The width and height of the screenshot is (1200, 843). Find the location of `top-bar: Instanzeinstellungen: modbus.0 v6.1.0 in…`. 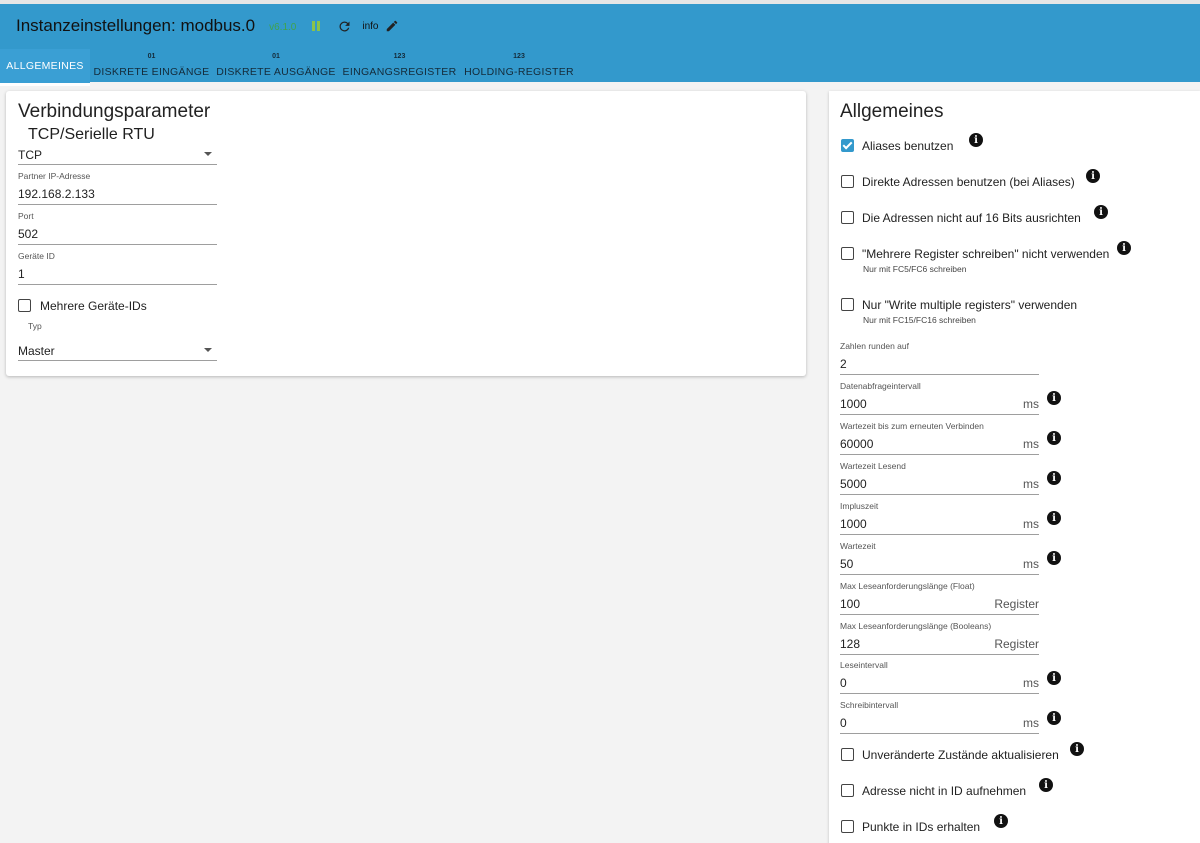

top-bar: Instanzeinstellungen: modbus.0 v6.1.0 in… is located at coordinates (600, 43).